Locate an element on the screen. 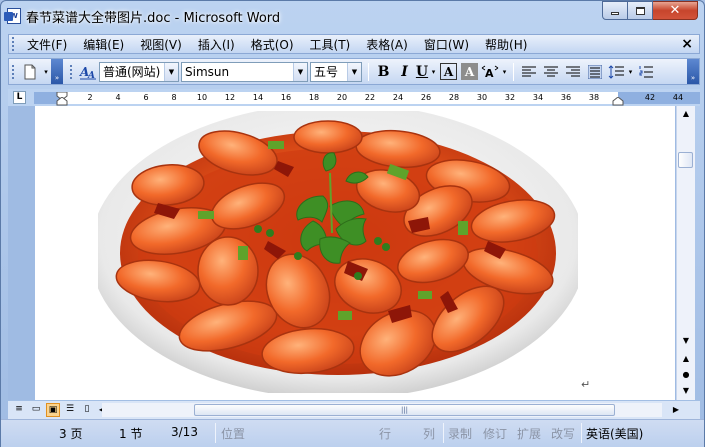  toolbar-grip is located at coordinates (13, 71).